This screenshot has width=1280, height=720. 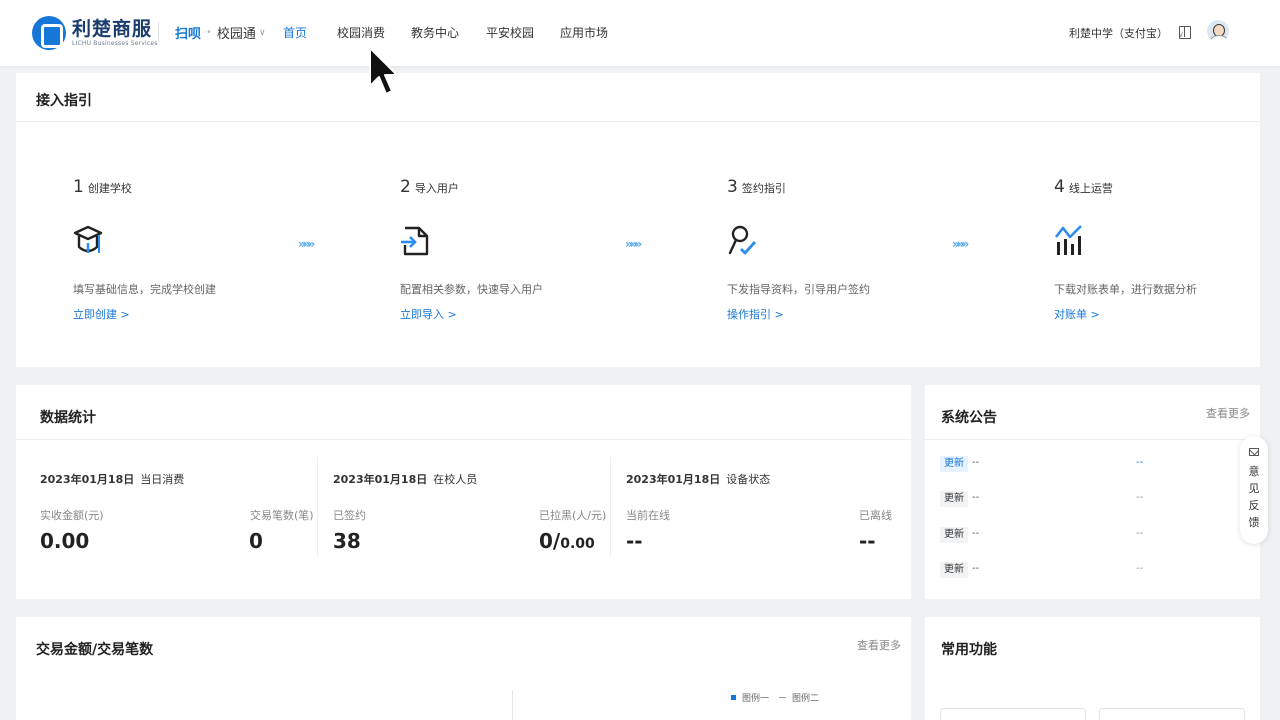 I want to click on step-description: 填写基础信息，完成学校创建, so click(x=144, y=289).